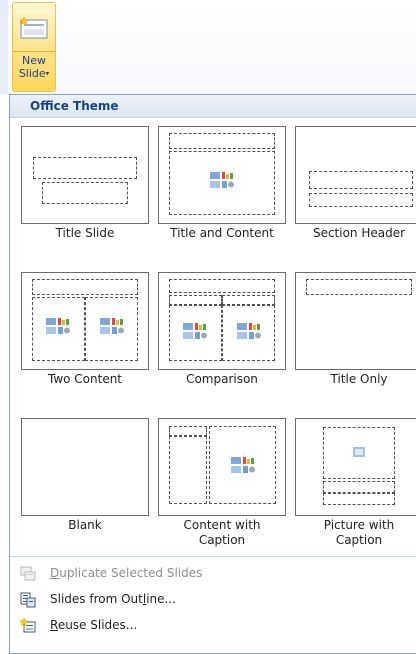 This screenshot has height=654, width=416. What do you see at coordinates (213, 106) in the screenshot?
I see `theme-header: Office Theme` at bounding box center [213, 106].